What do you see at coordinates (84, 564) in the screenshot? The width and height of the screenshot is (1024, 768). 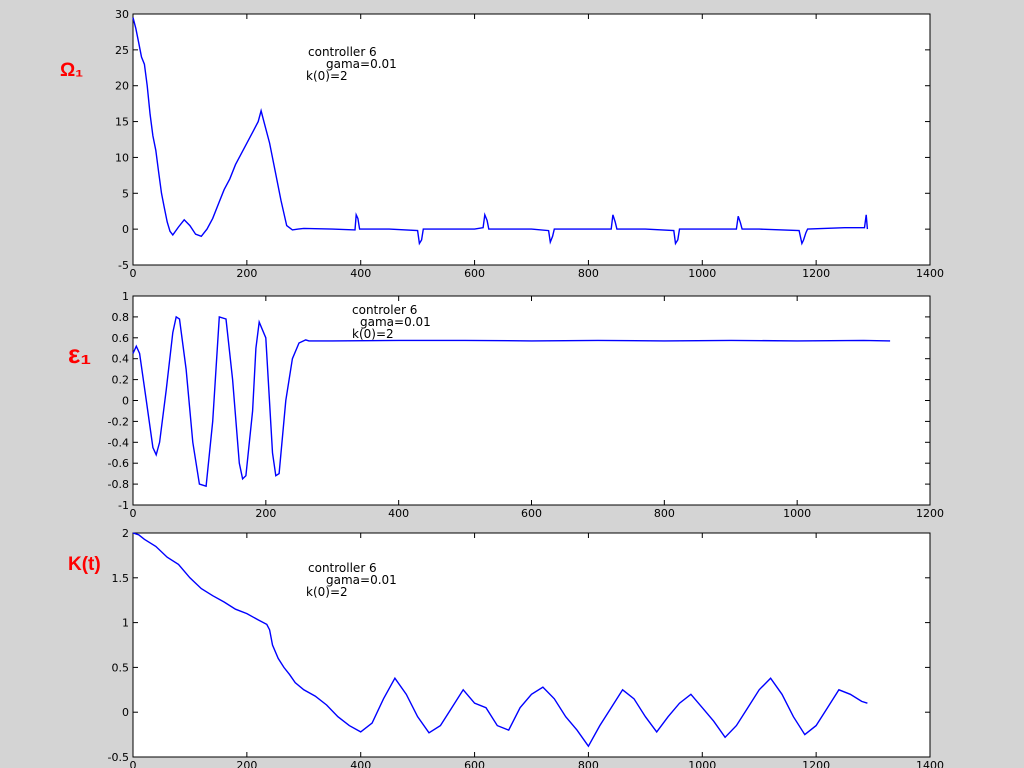 I see `y-axis-label: K(t)` at bounding box center [84, 564].